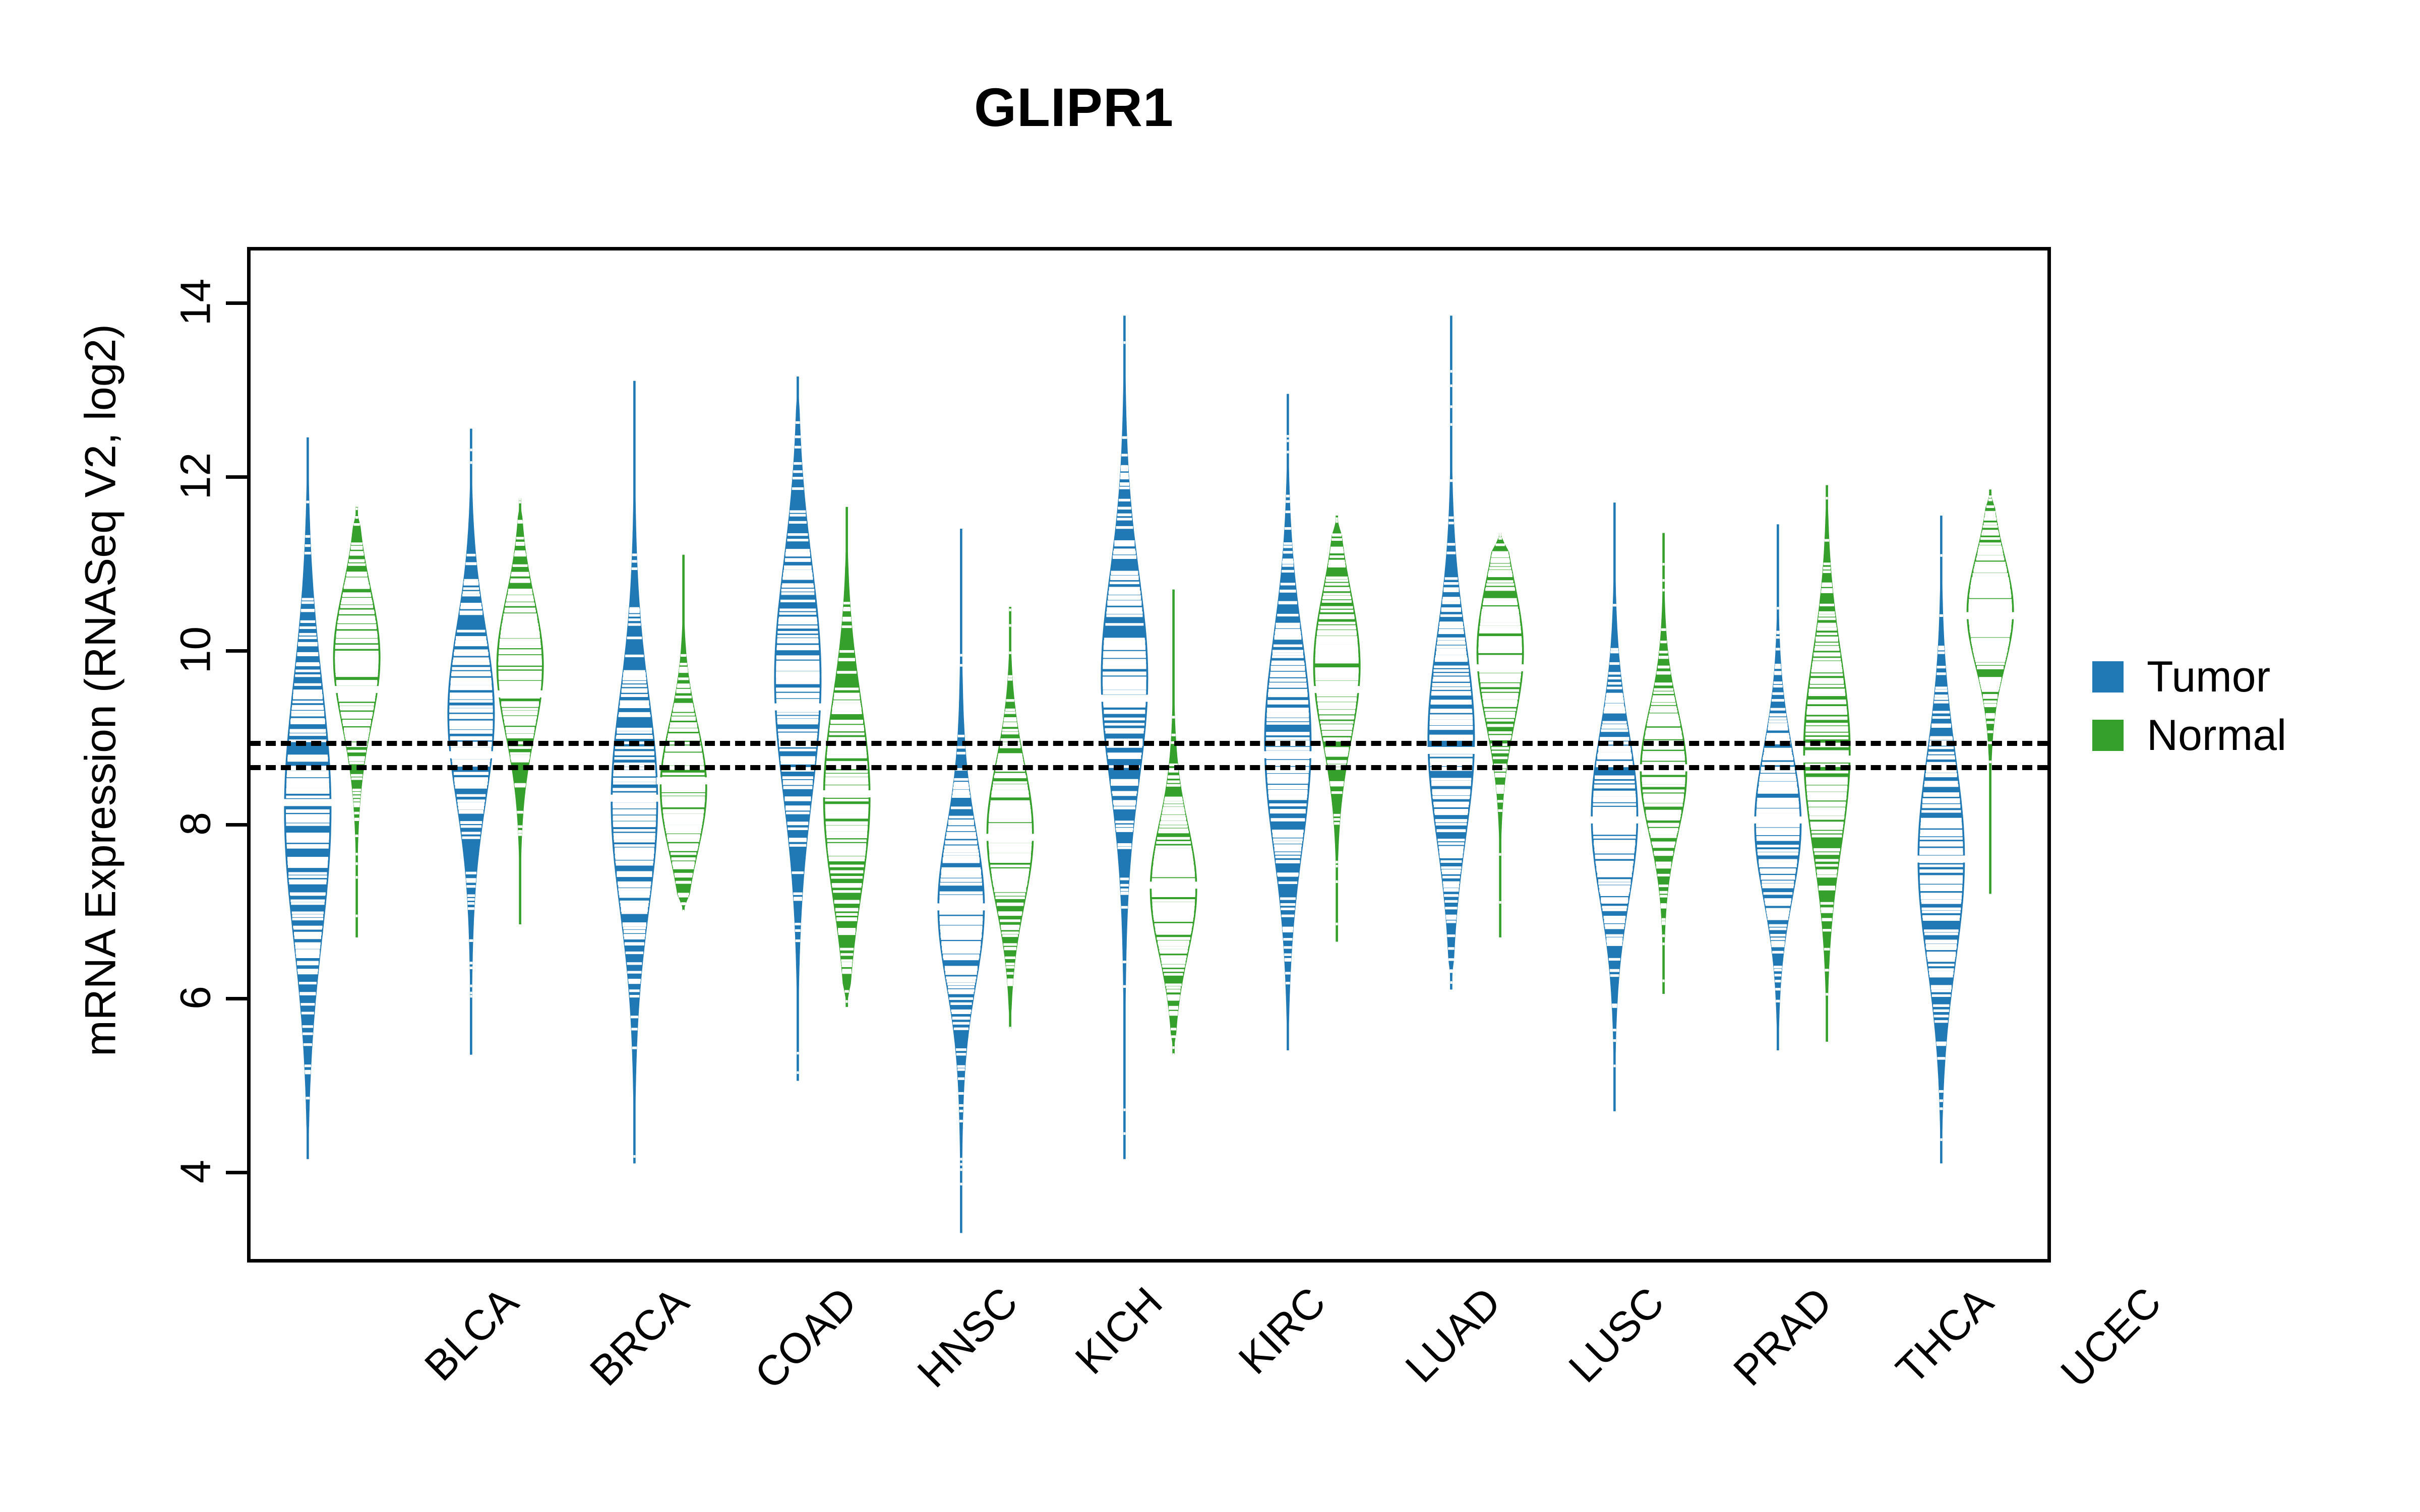 Image resolution: width=2420 pixels, height=1512 pixels. Describe the element at coordinates (1336, 729) in the screenshot. I see `violin-luad` at that location.